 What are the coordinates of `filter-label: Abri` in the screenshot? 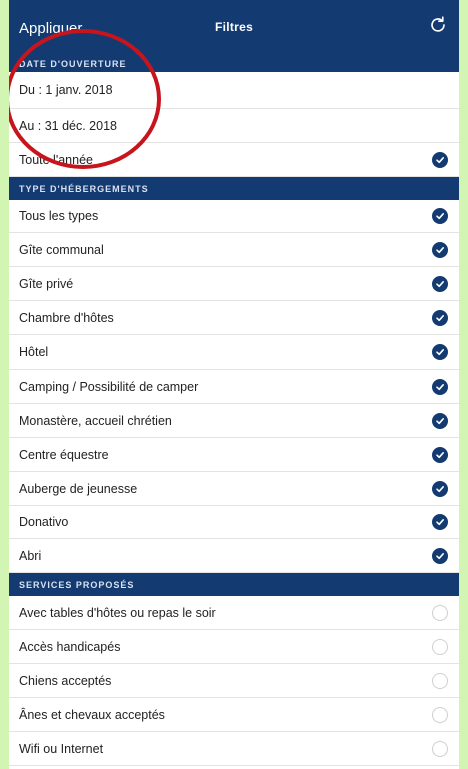 It's located at (30, 555).